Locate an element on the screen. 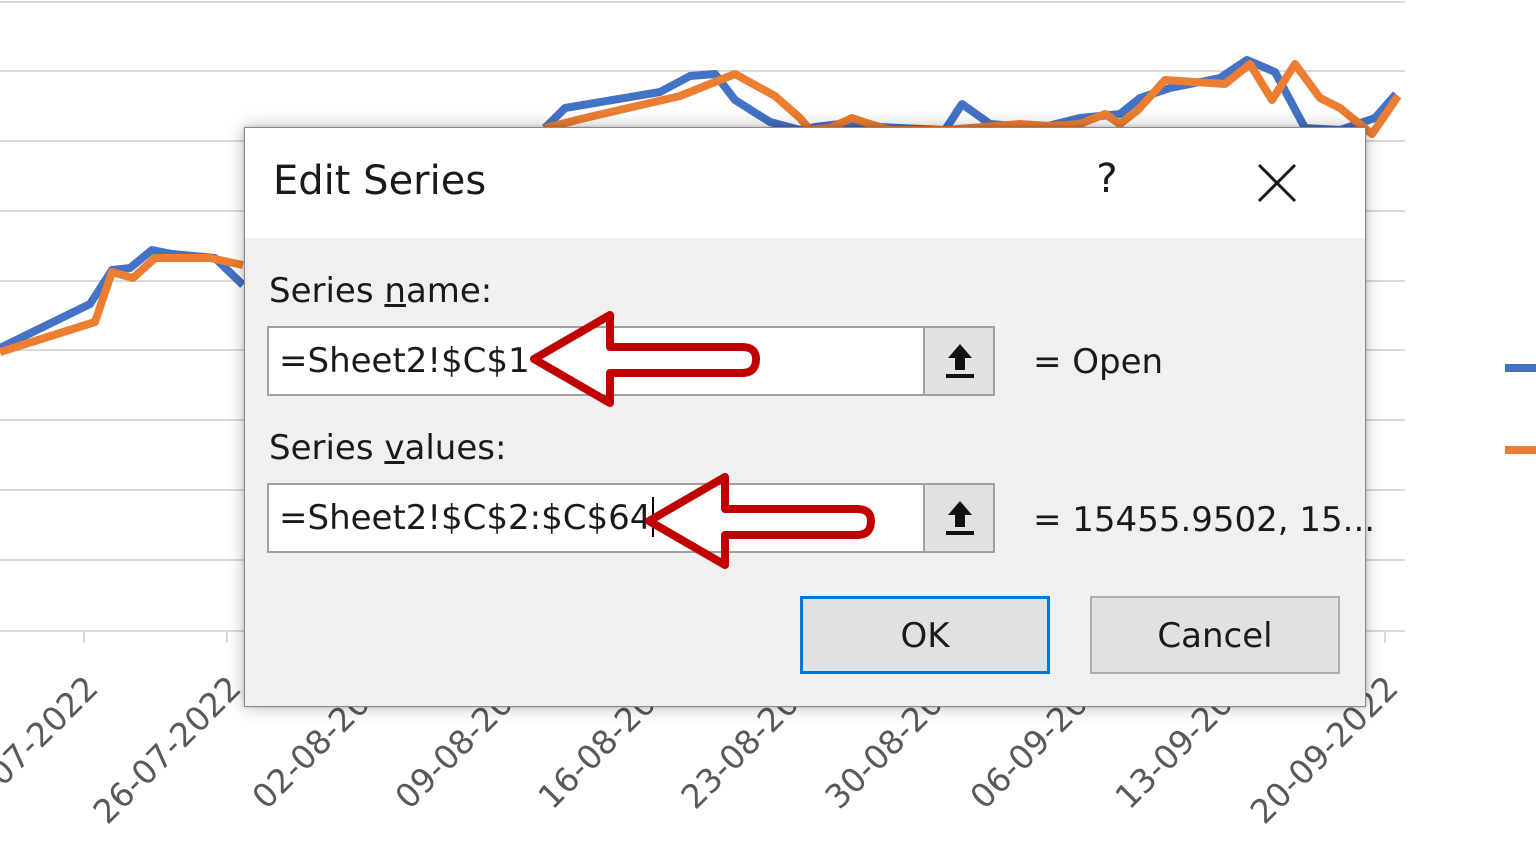  ok-button: OK is located at coordinates (925, 635).